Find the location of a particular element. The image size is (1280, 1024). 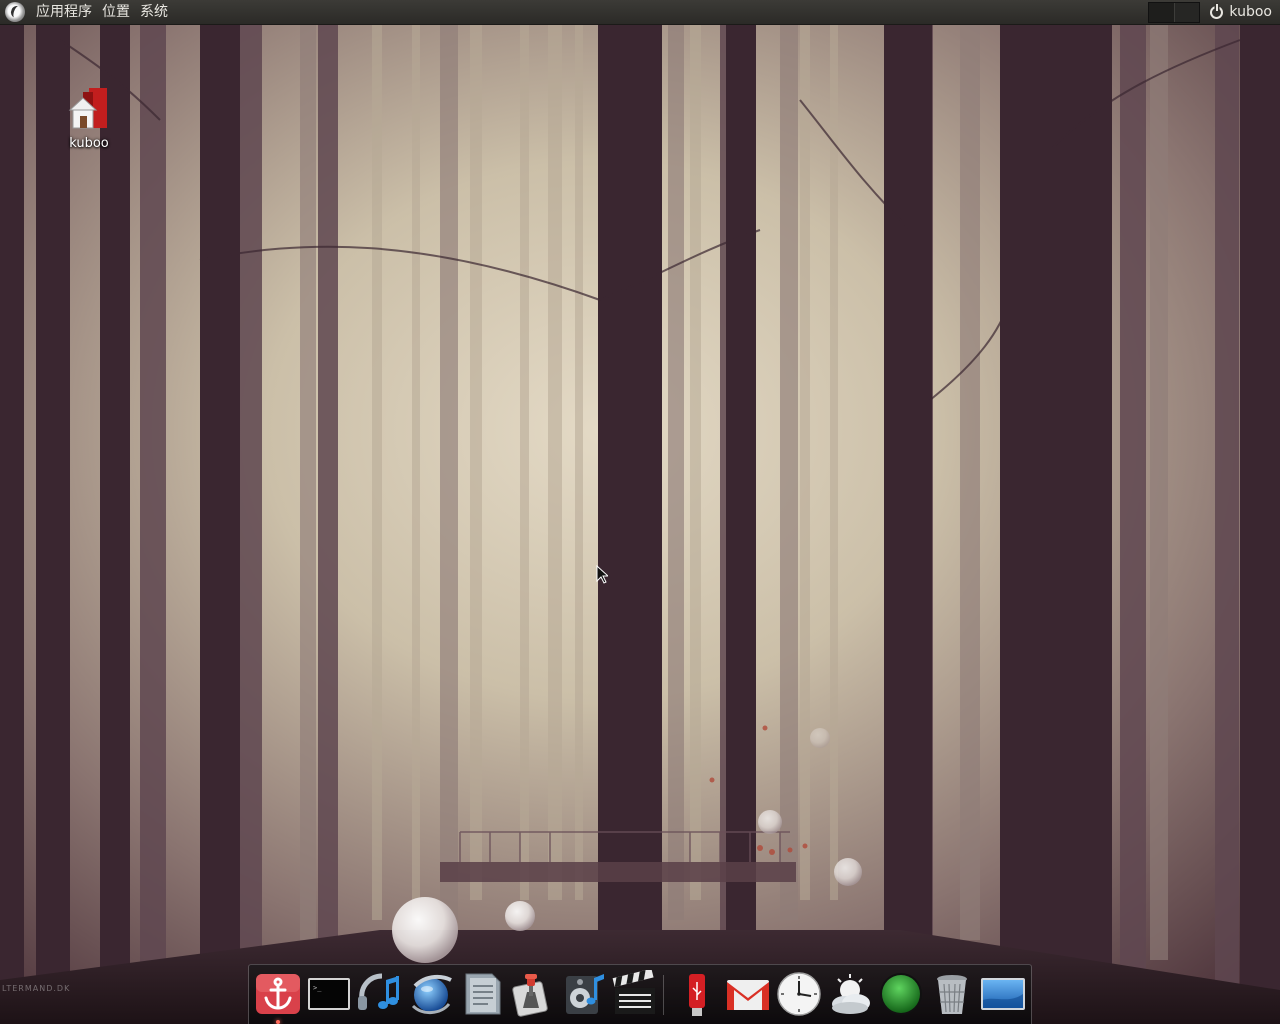

speaker-icon is located at coordinates (585, 994).